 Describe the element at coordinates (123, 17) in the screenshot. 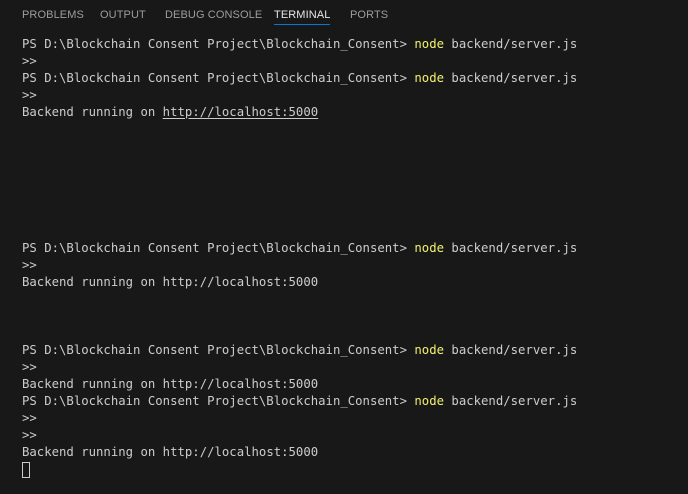

I see `tab-output: OUTPUT` at that location.